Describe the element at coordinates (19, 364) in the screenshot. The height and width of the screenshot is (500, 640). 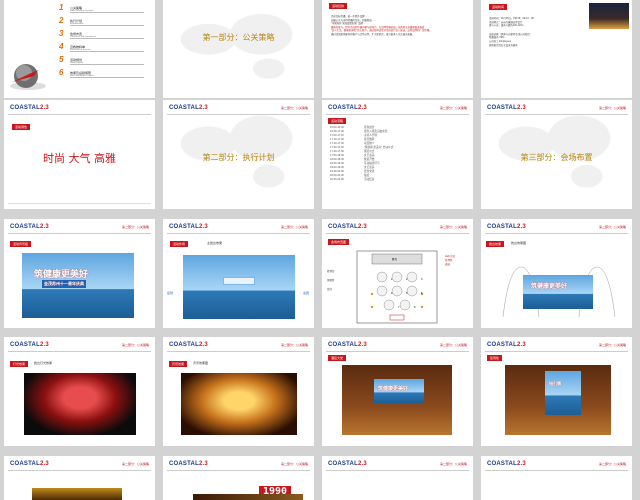
I see `slide-badge: 灯光效果` at that location.